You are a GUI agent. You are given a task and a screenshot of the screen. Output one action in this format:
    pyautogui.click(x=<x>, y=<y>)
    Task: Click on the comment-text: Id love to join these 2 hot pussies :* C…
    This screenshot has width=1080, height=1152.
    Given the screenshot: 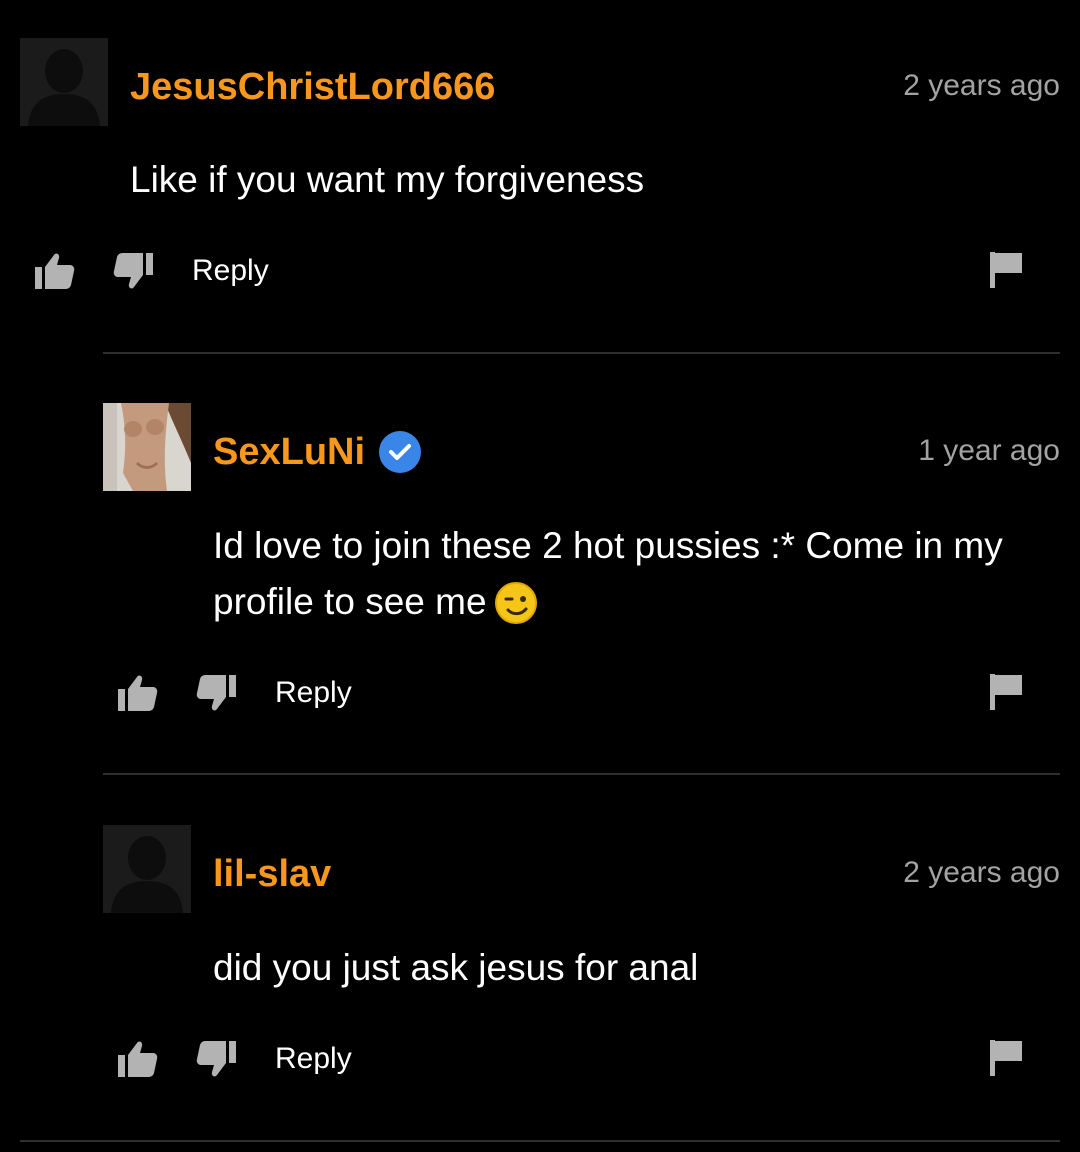 What is the action you would take?
    pyautogui.click(x=633, y=574)
    